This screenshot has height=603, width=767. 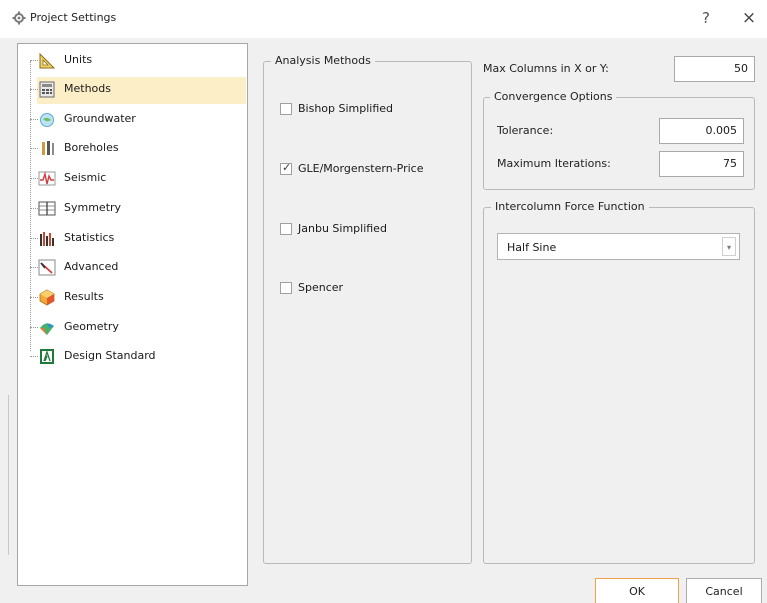 I want to click on spencer-checkbox, so click(x=286, y=288).